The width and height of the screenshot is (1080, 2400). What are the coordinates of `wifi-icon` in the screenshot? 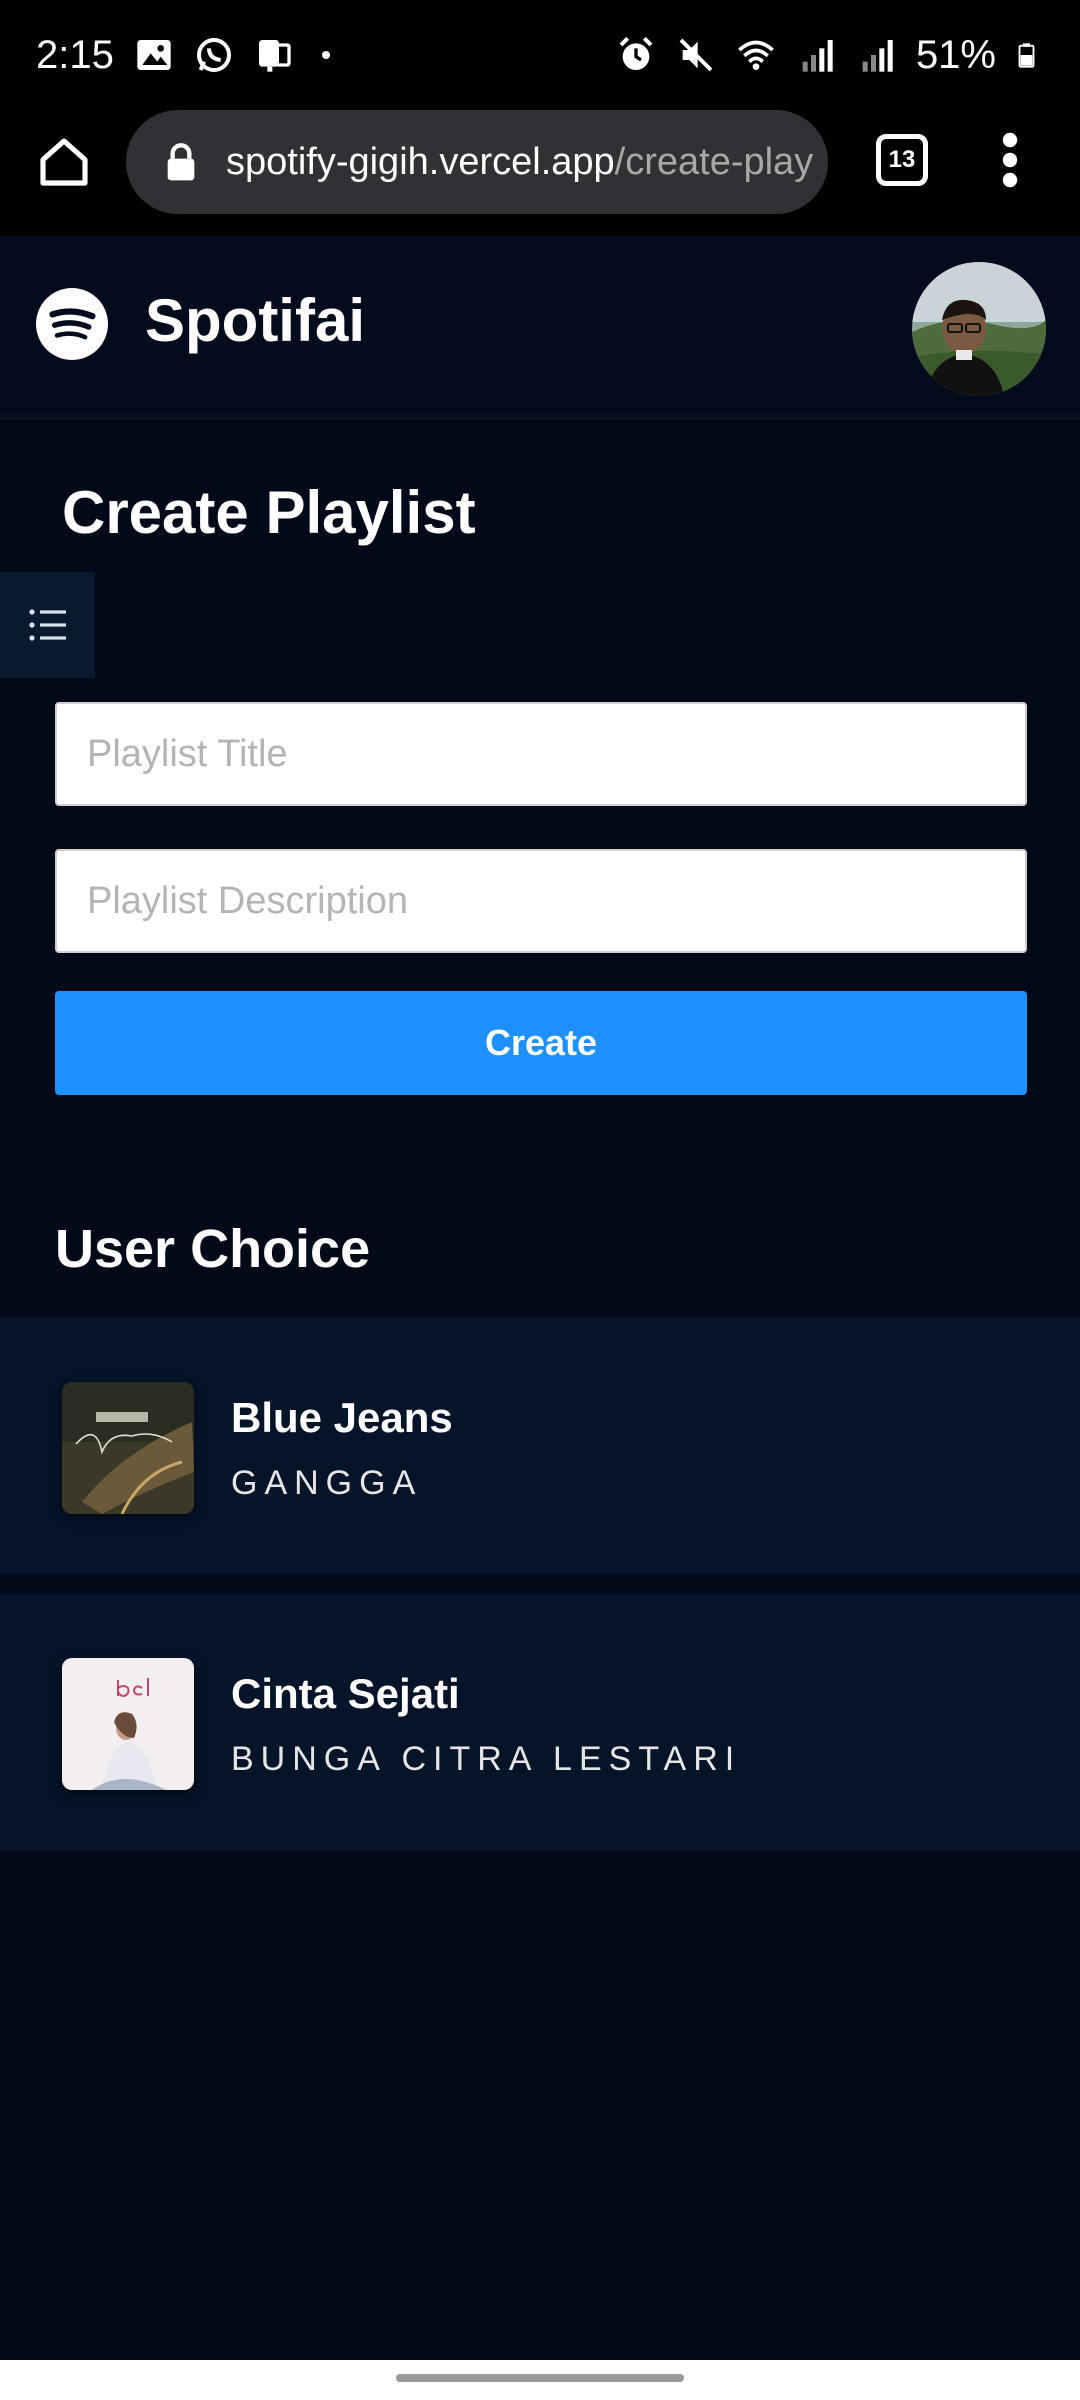 It's located at (756, 55).